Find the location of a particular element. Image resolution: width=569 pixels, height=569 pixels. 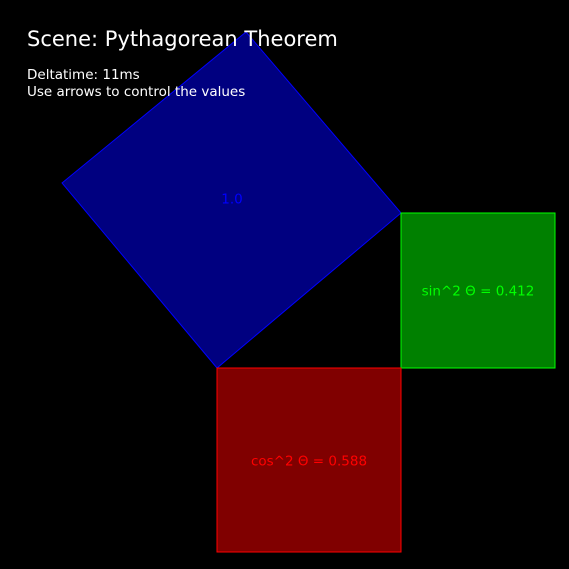

hypotenuse-label: 1.0 is located at coordinates (232, 199).